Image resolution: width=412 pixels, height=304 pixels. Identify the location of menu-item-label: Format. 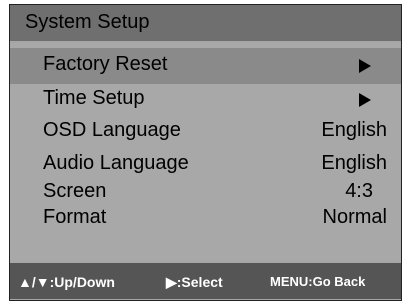
(75, 217).